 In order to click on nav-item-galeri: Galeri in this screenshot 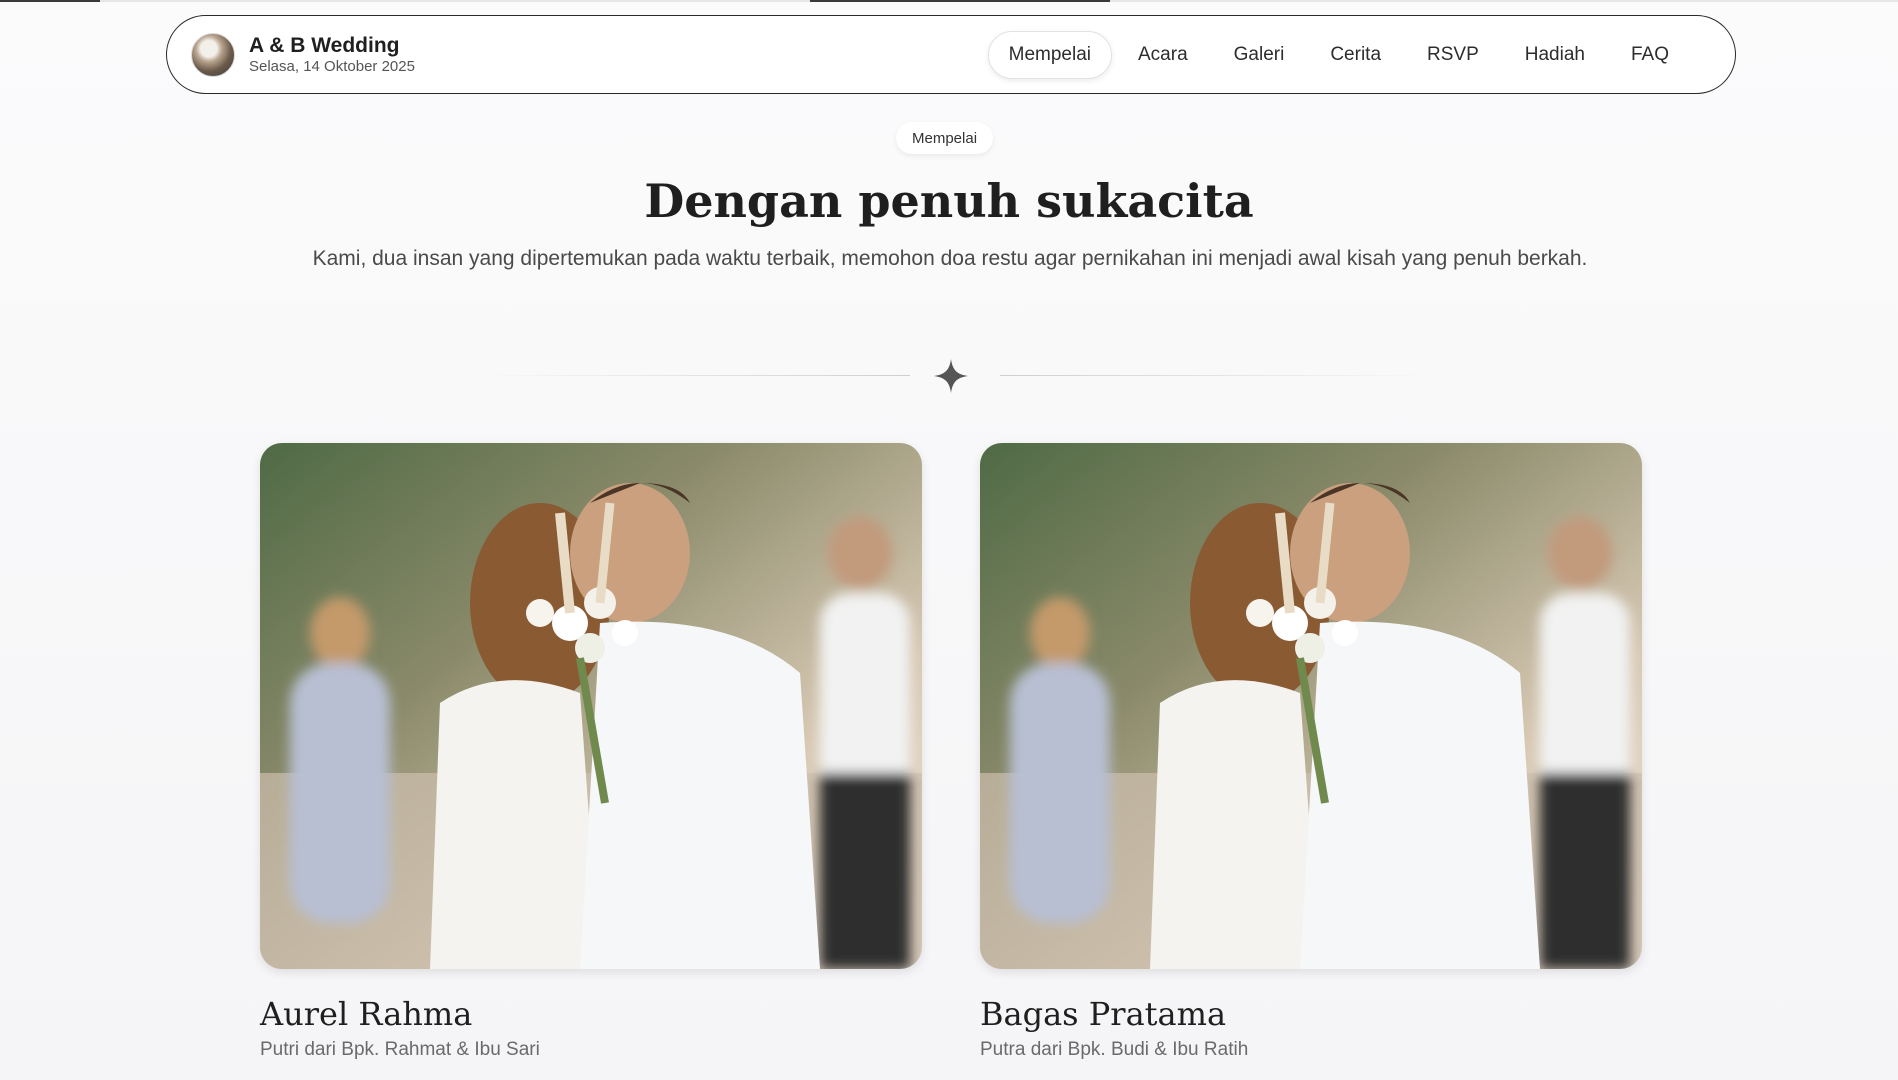, I will do `click(1259, 55)`.